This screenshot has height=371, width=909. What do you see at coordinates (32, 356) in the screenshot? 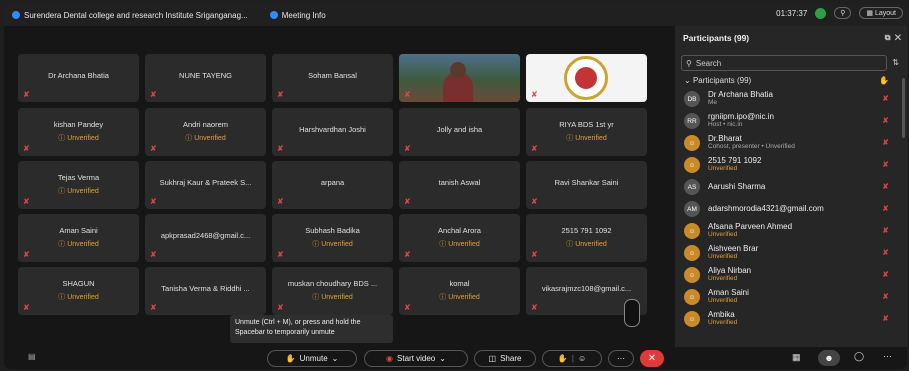
I see `captions-icon: ▤` at bounding box center [32, 356].